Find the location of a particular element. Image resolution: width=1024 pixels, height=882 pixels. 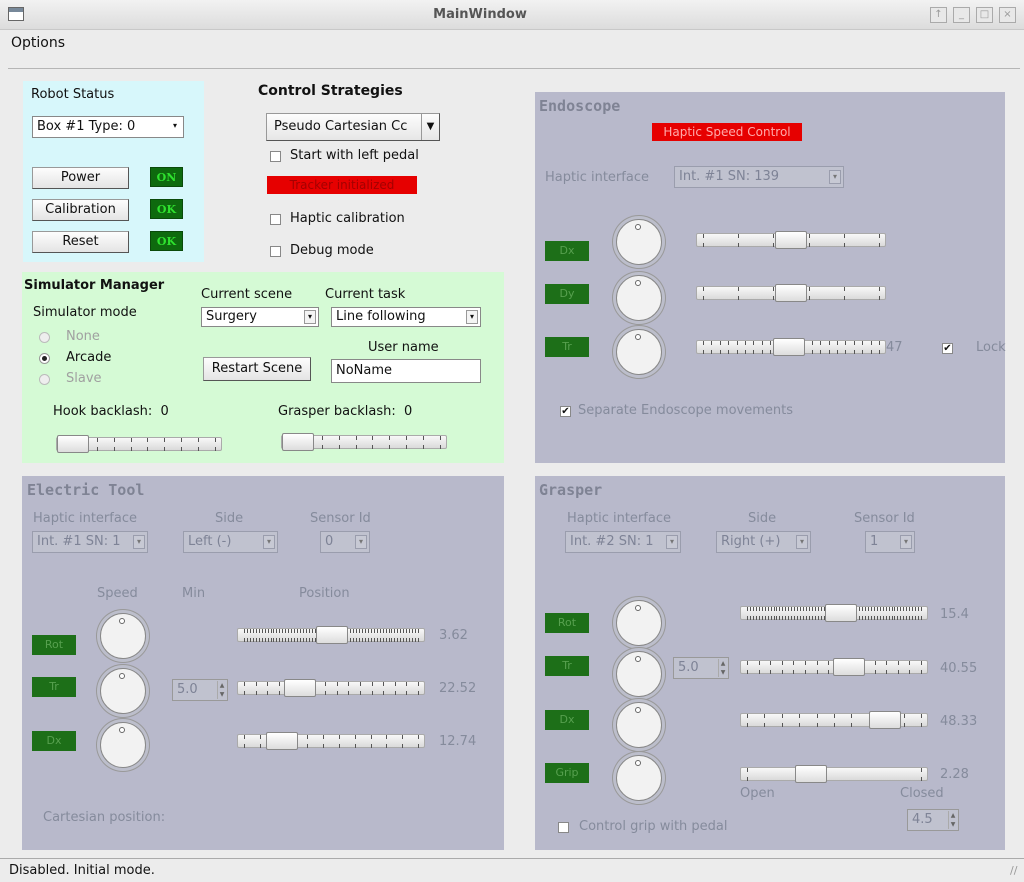

grasper-sensor-combo: 1 ▾ is located at coordinates (890, 542).